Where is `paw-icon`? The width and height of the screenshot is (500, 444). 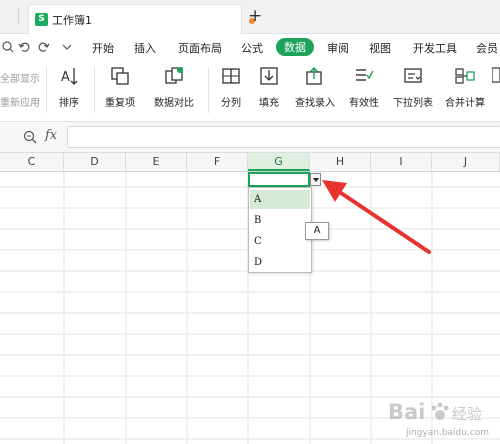 paw-icon is located at coordinates (440, 411).